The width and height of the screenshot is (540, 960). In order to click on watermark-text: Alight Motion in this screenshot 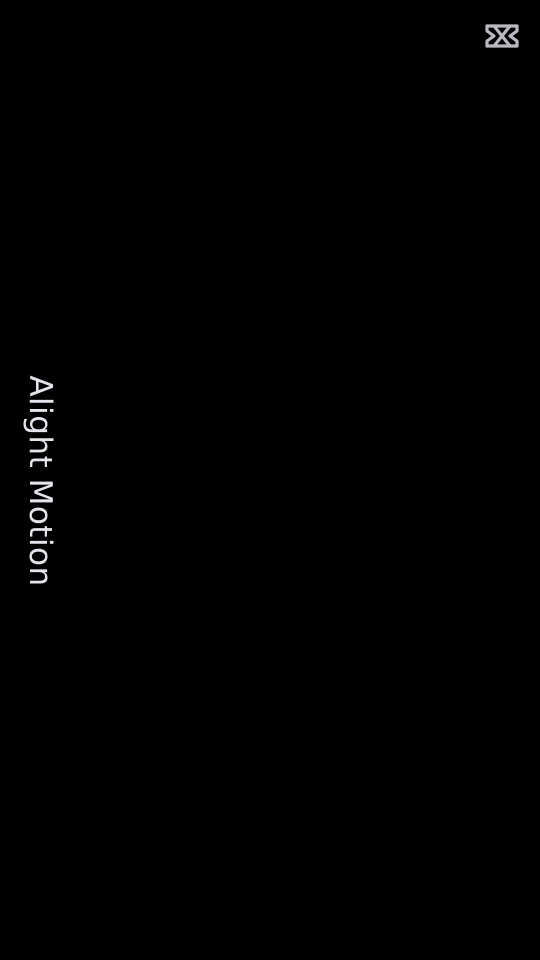, I will do `click(40, 481)`.